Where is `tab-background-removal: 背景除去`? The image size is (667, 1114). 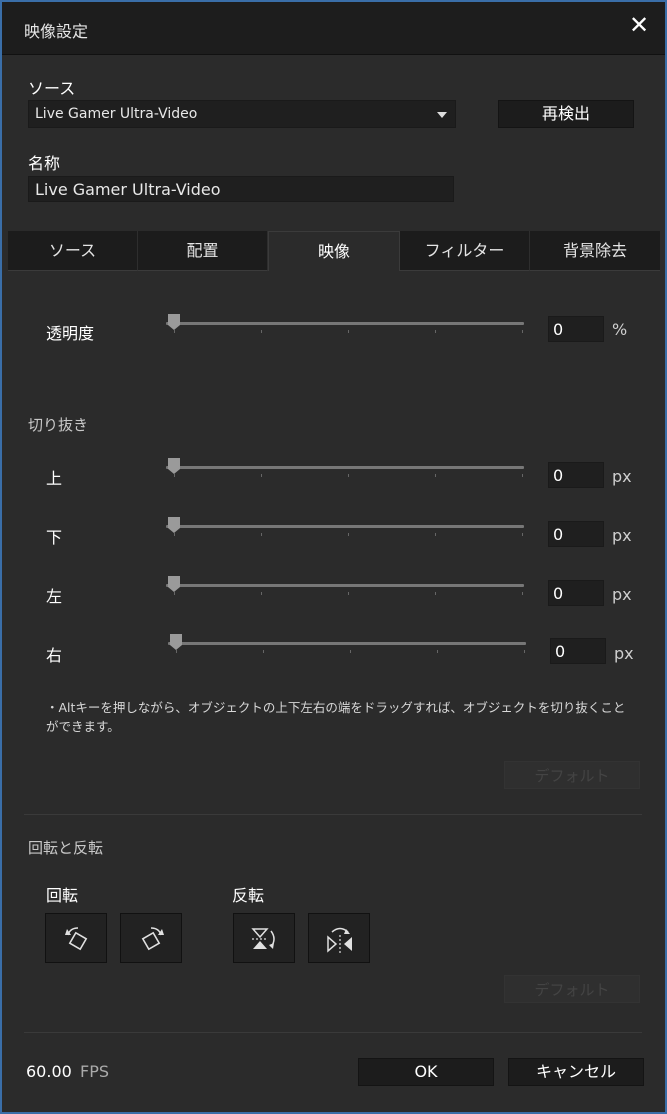 tab-background-removal: 背景除去 is located at coordinates (595, 251).